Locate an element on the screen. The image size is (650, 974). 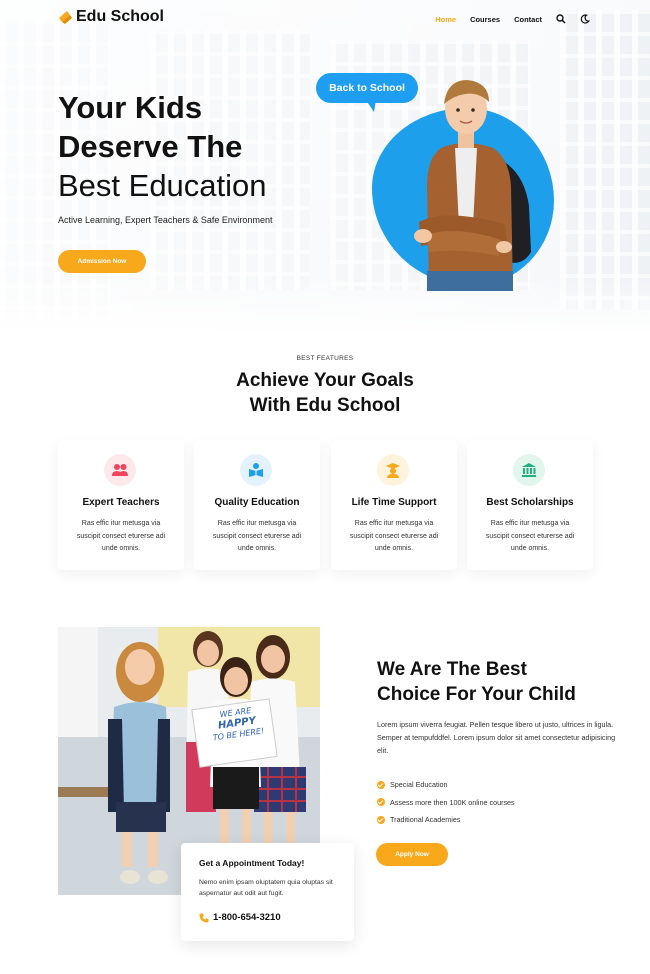
admission-button: Admission Now is located at coordinates (102, 261).